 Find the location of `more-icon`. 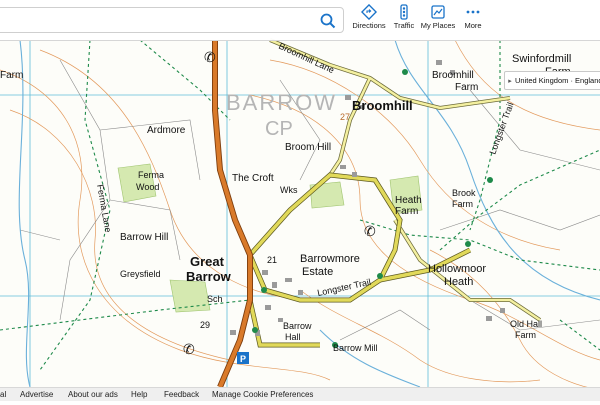

more-icon is located at coordinates (473, 12).